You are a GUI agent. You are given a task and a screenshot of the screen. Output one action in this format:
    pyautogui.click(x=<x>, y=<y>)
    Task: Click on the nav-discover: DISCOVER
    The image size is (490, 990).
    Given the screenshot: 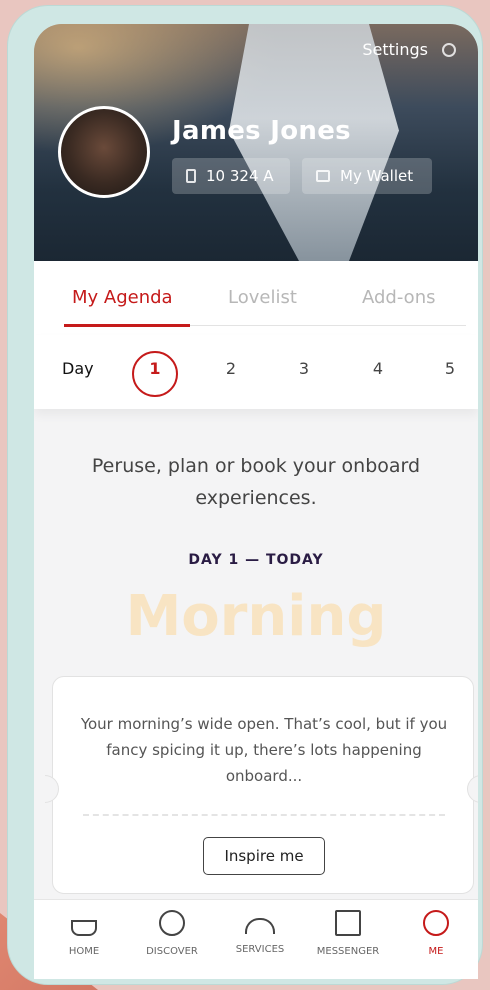 What is the action you would take?
    pyautogui.click(x=172, y=933)
    